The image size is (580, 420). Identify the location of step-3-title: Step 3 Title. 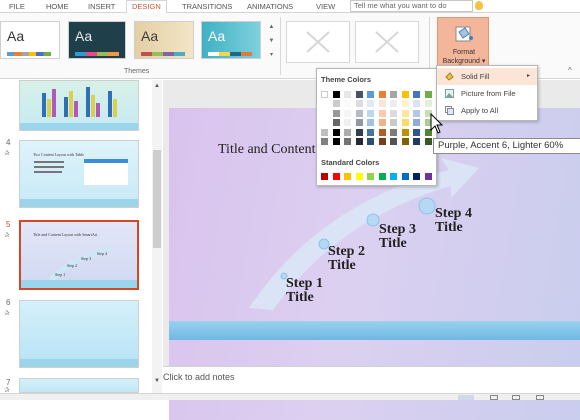
(404, 237).